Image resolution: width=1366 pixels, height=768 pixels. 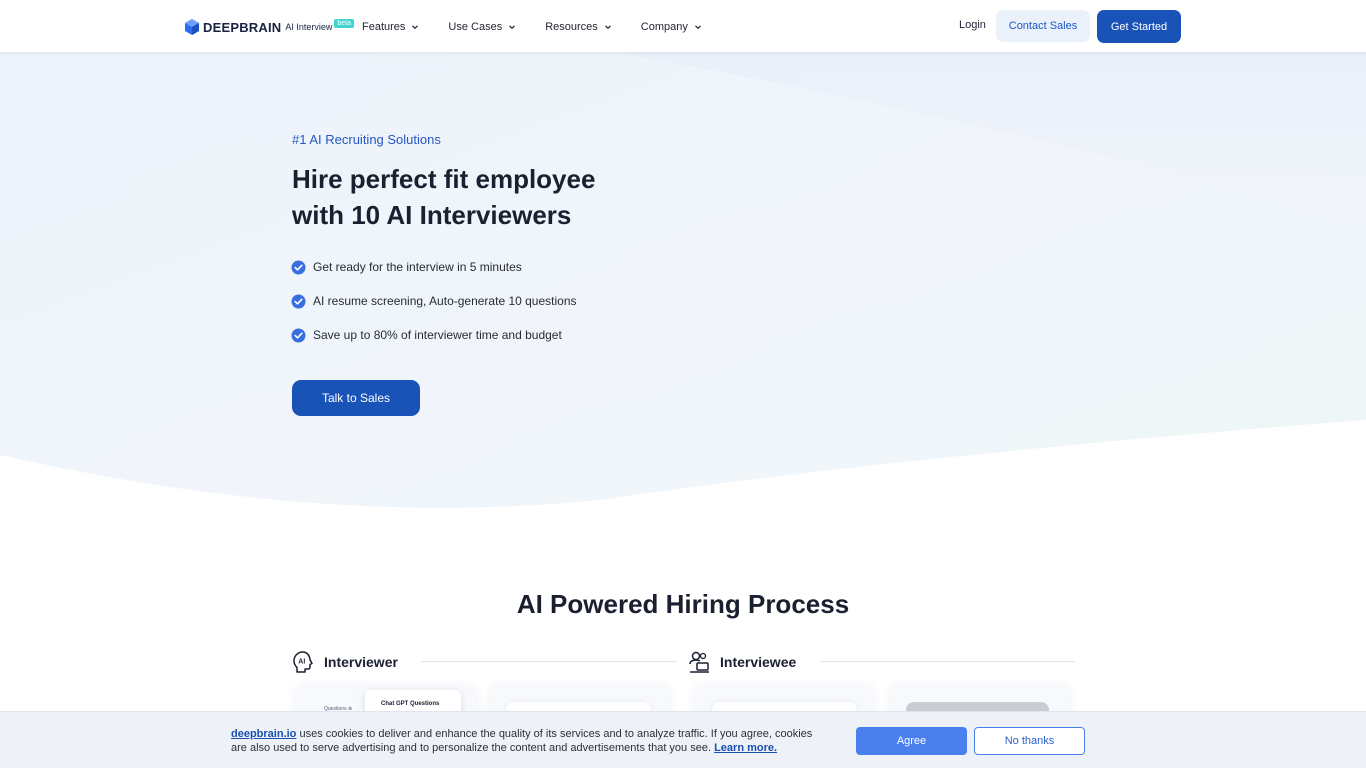 I want to click on hero-title-line-2: with 10 AI Interviewers, so click(x=432, y=215).